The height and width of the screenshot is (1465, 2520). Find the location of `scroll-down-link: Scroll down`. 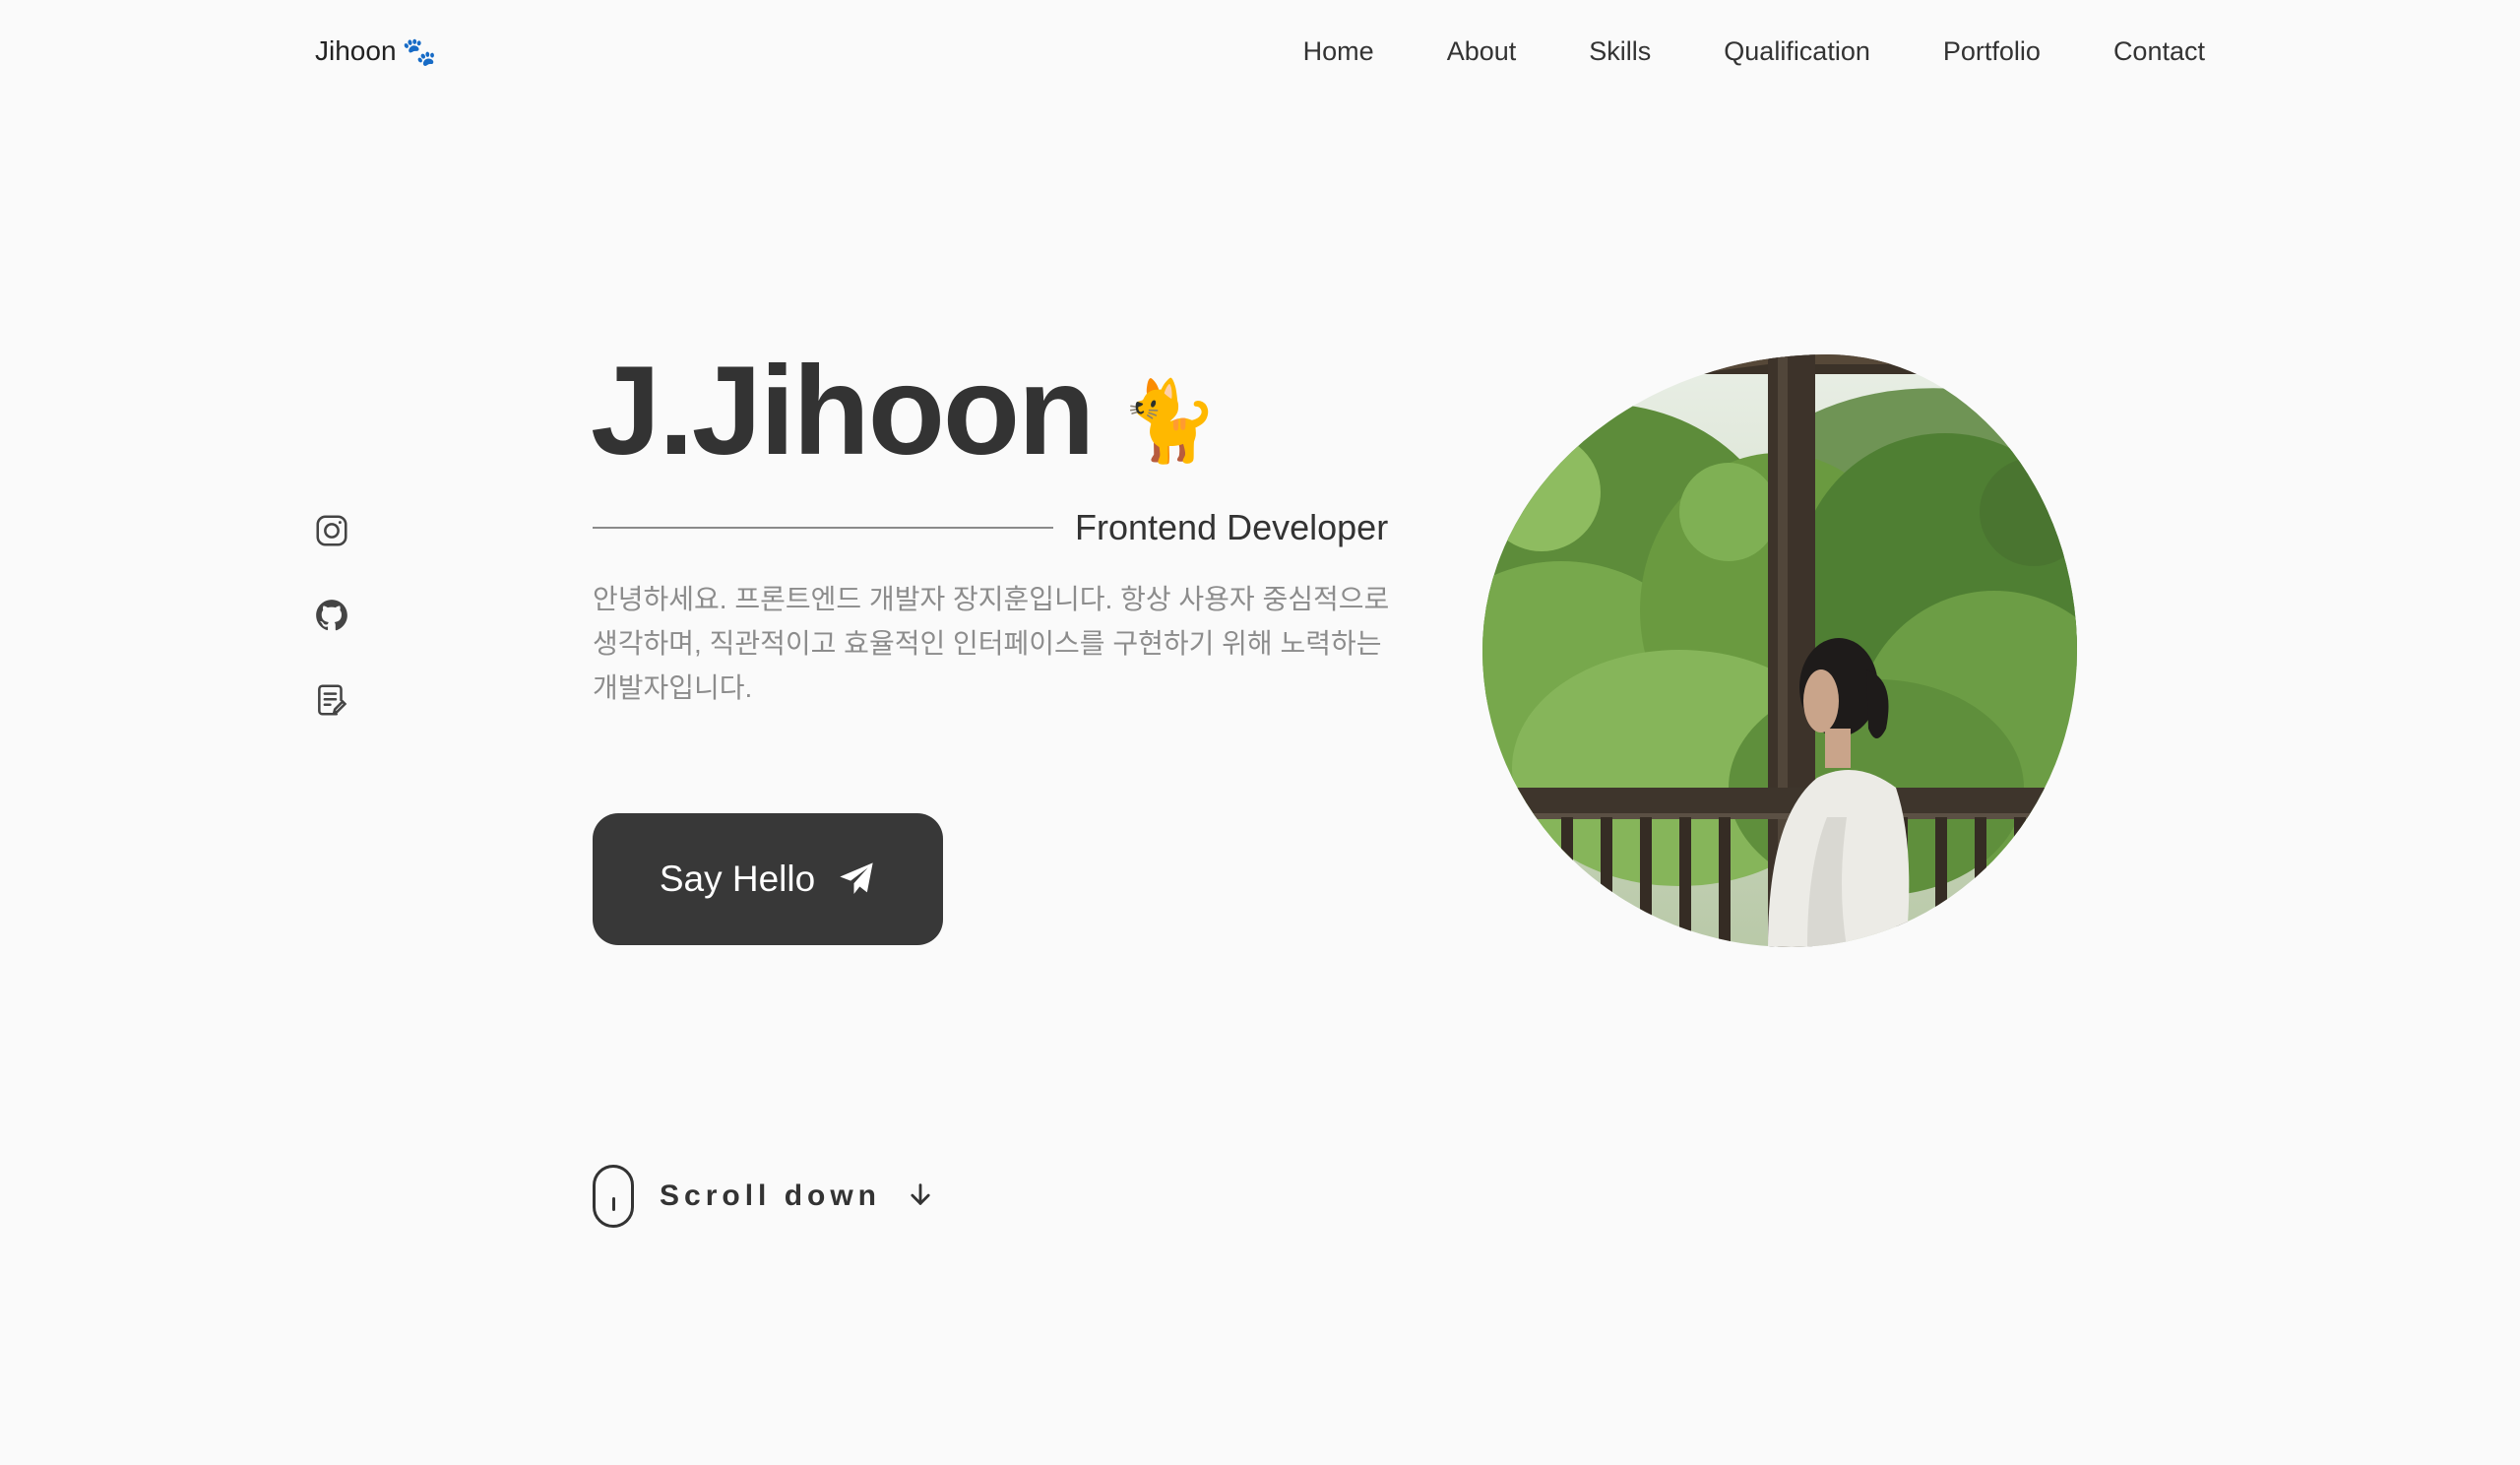

scroll-down-link: Scroll down is located at coordinates (763, 1196).